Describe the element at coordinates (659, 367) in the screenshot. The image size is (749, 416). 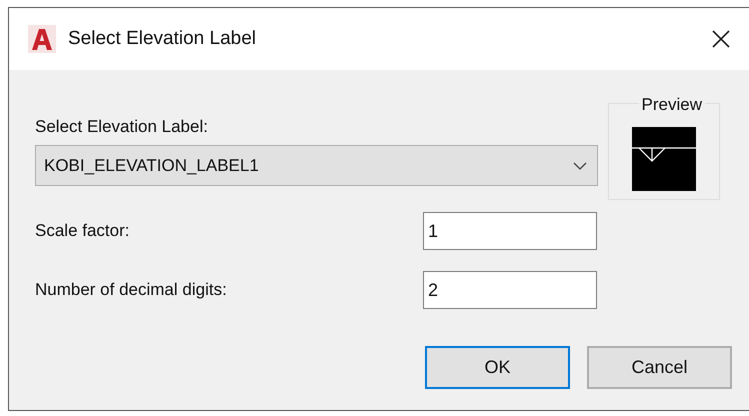
I see `dialog-button: Cancel` at that location.